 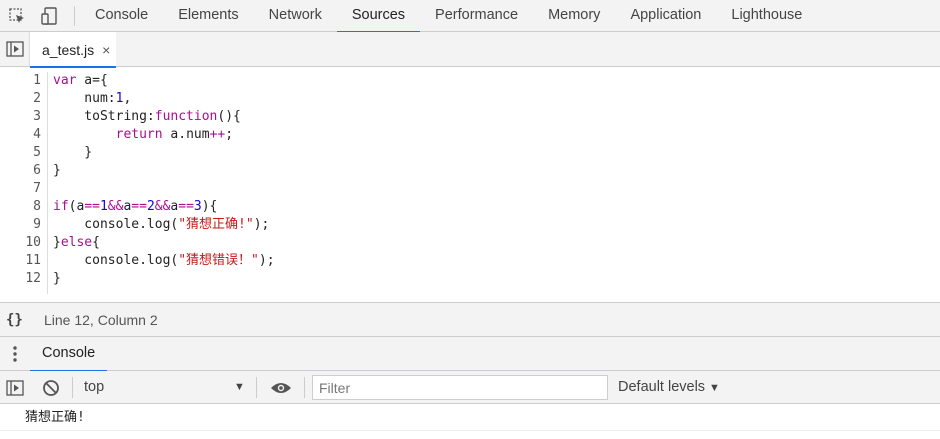 What do you see at coordinates (662, 387) in the screenshot?
I see `log-levels-label: Default levels` at bounding box center [662, 387].